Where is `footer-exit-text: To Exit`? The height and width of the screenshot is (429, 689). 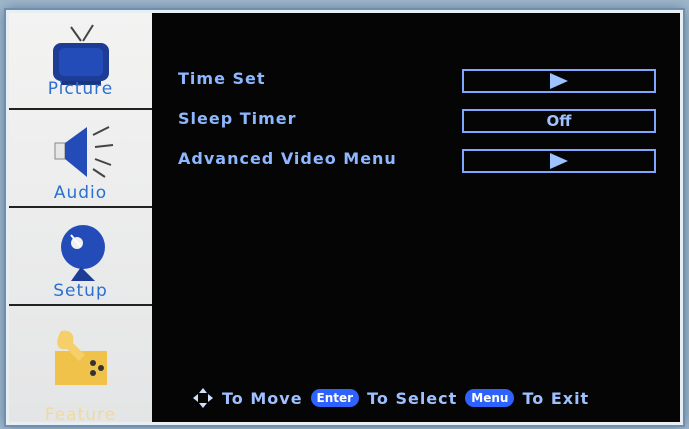
footer-exit-text: To Exit is located at coordinates (556, 398).